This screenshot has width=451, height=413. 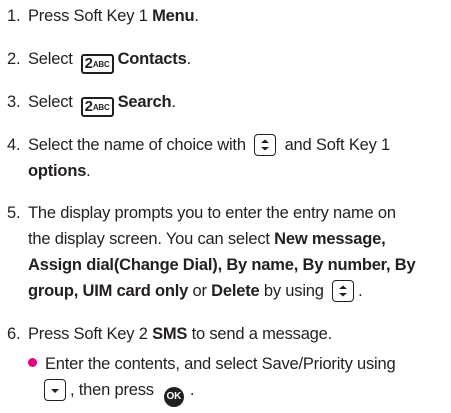 What do you see at coordinates (152, 59) in the screenshot?
I see `contacts-label: Contacts` at bounding box center [152, 59].